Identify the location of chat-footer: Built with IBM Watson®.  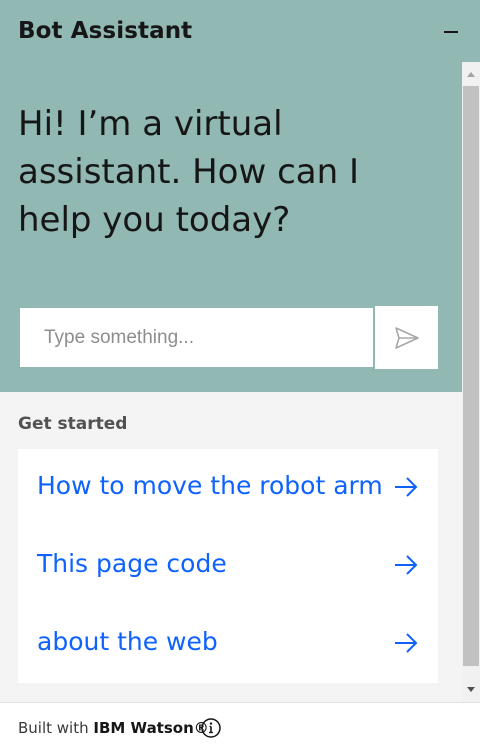
(240, 725).